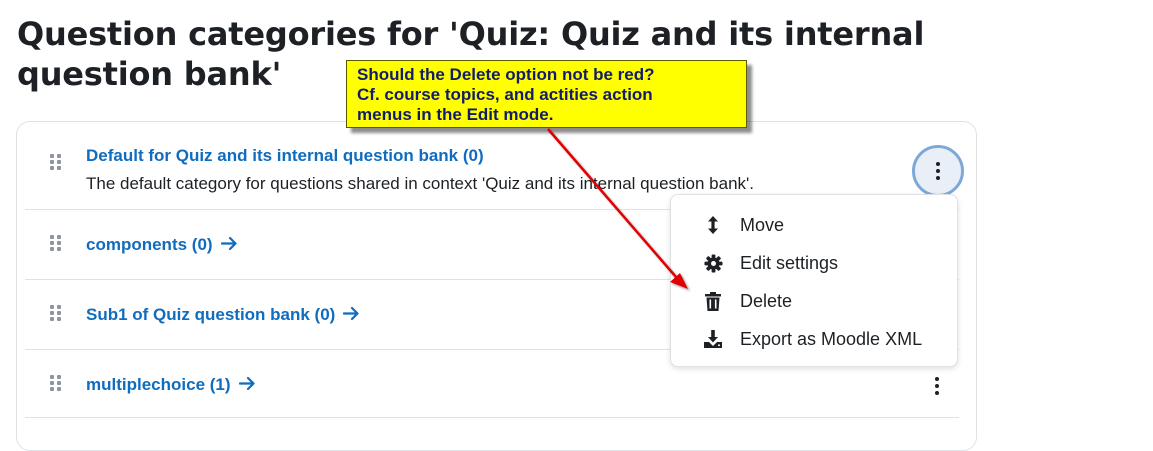 The height and width of the screenshot is (451, 1153). Describe the element at coordinates (713, 263) in the screenshot. I see `gear-icon` at that location.